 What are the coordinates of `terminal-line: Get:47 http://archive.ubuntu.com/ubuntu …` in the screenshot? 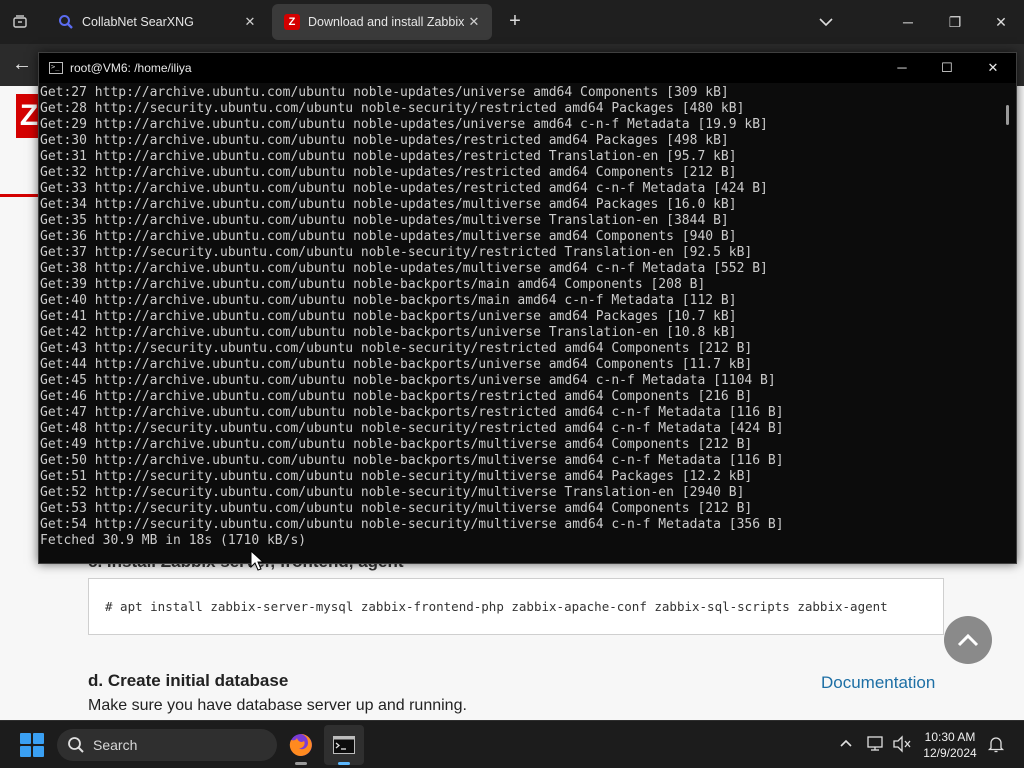 It's located at (412, 412).